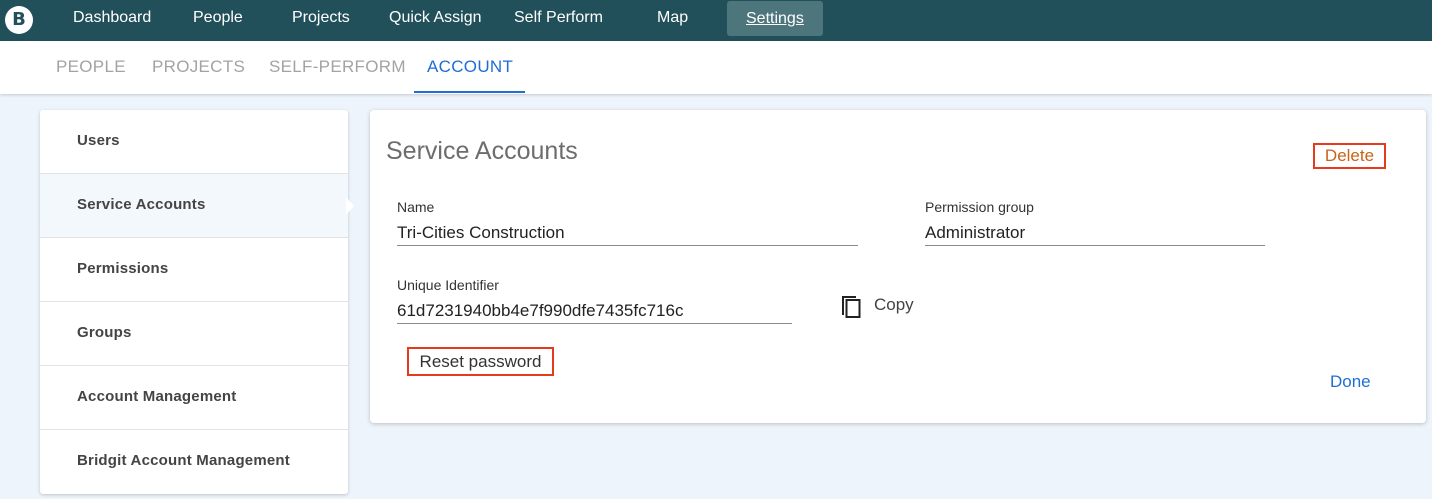 Image resolution: width=1432 pixels, height=499 pixels. What do you see at coordinates (627, 233) in the screenshot?
I see `name-field` at bounding box center [627, 233].